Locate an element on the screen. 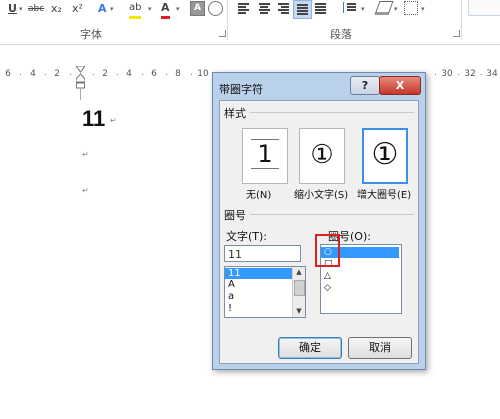 The height and width of the screenshot is (419, 500). align-right-icon is located at coordinates (283, 8).